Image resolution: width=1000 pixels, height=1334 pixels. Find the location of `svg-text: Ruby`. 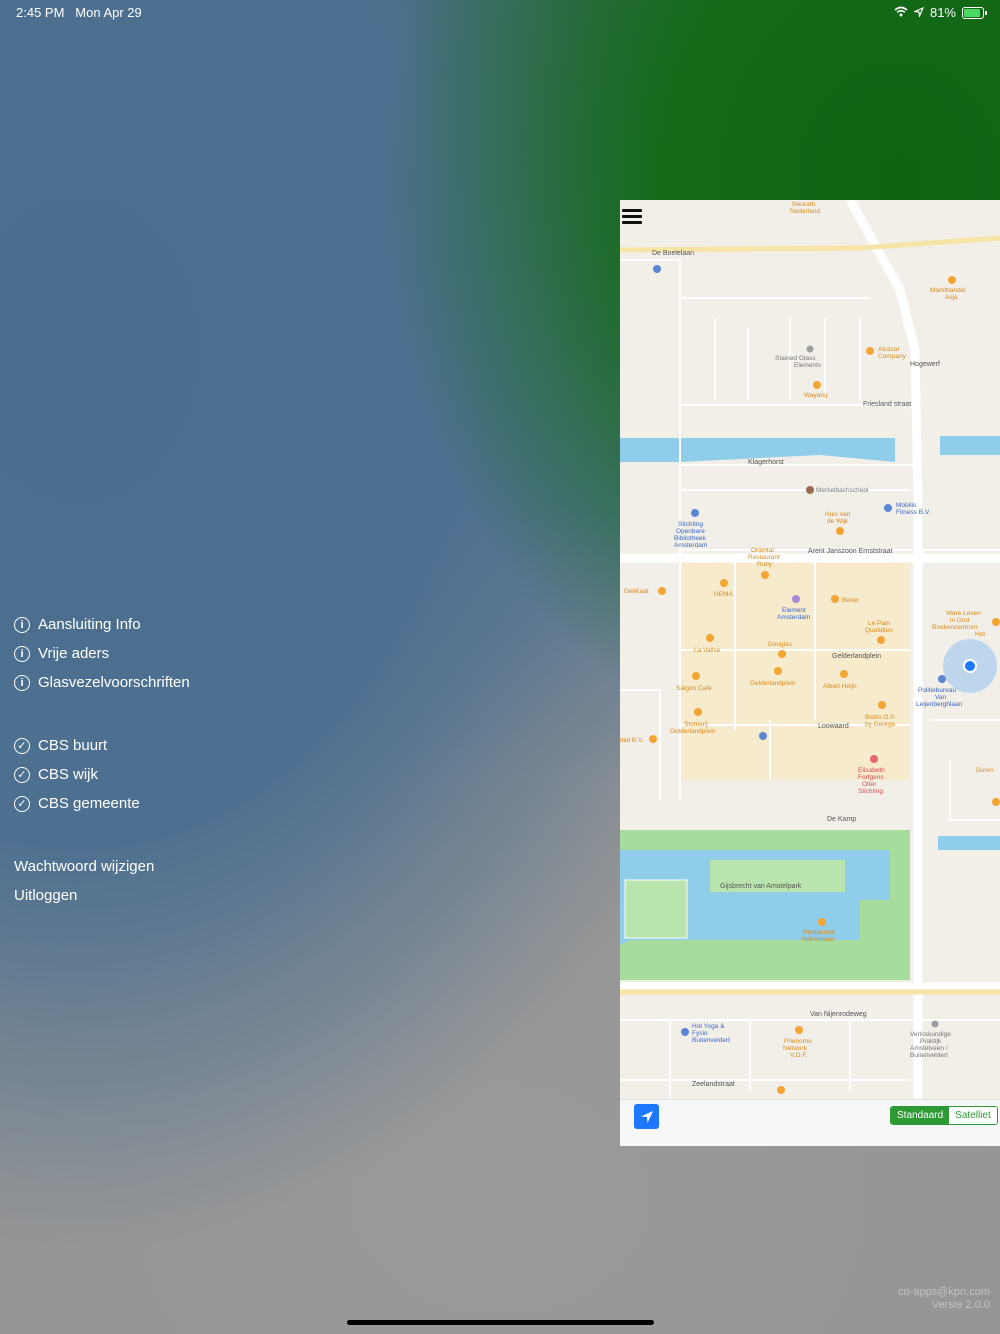

svg-text: Ruby is located at coordinates (765, 564).